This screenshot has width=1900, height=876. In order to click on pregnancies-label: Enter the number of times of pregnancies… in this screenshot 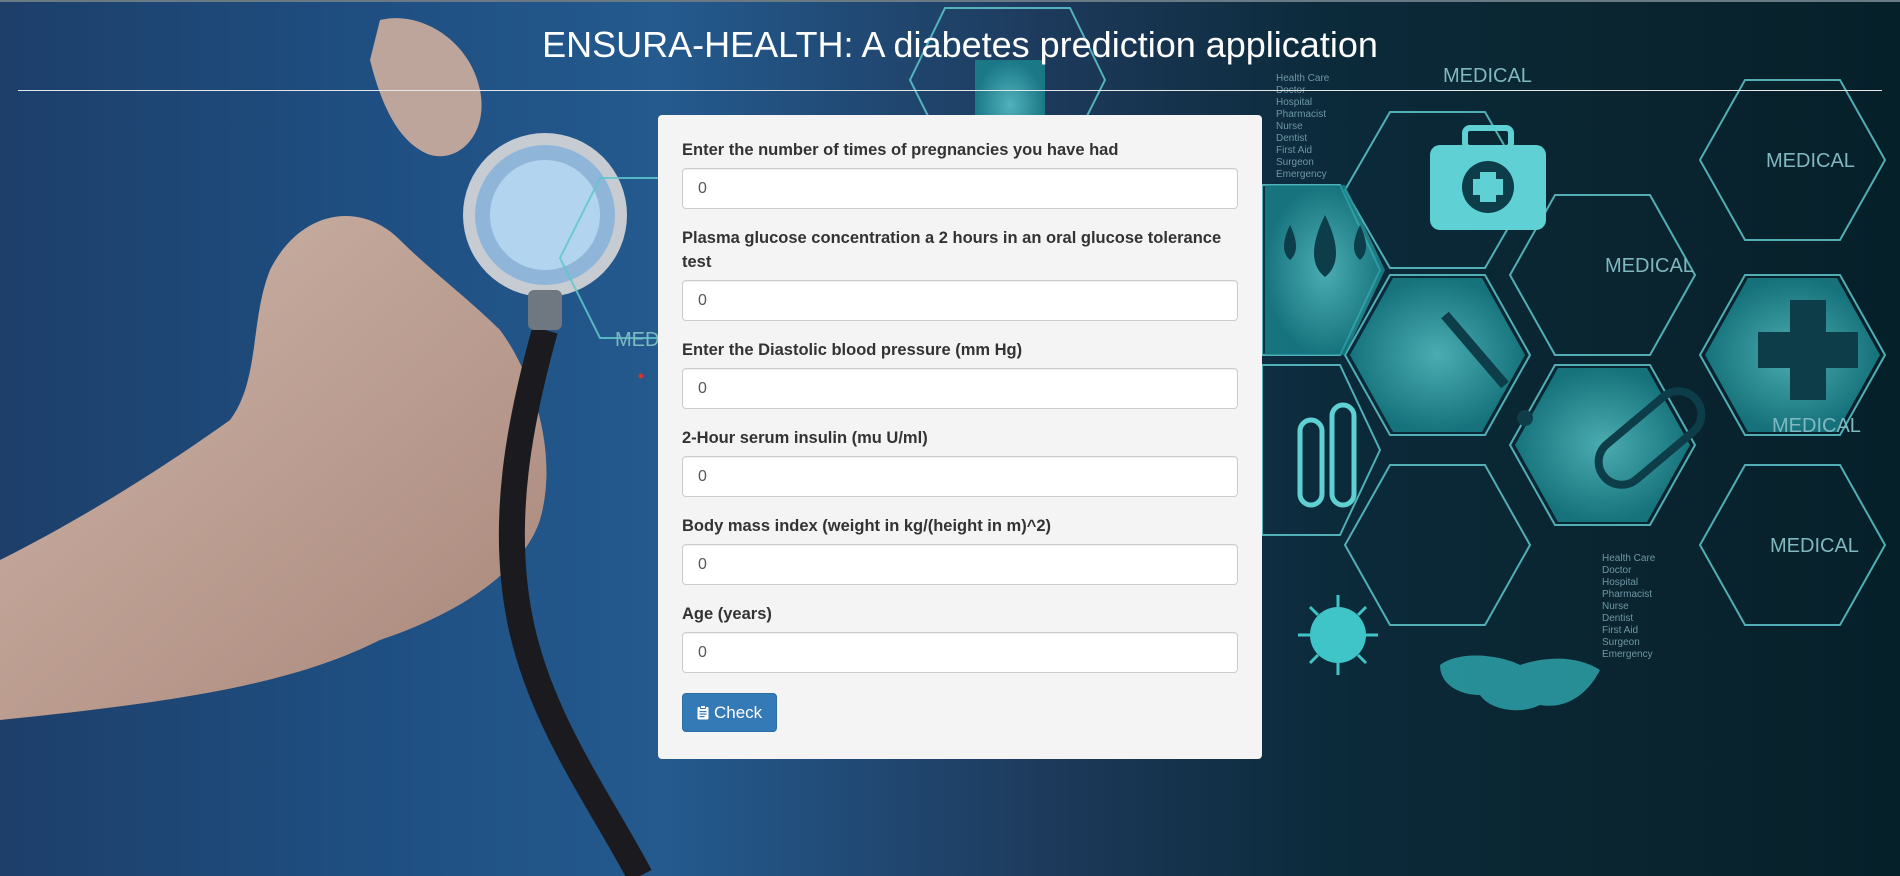, I will do `click(900, 150)`.